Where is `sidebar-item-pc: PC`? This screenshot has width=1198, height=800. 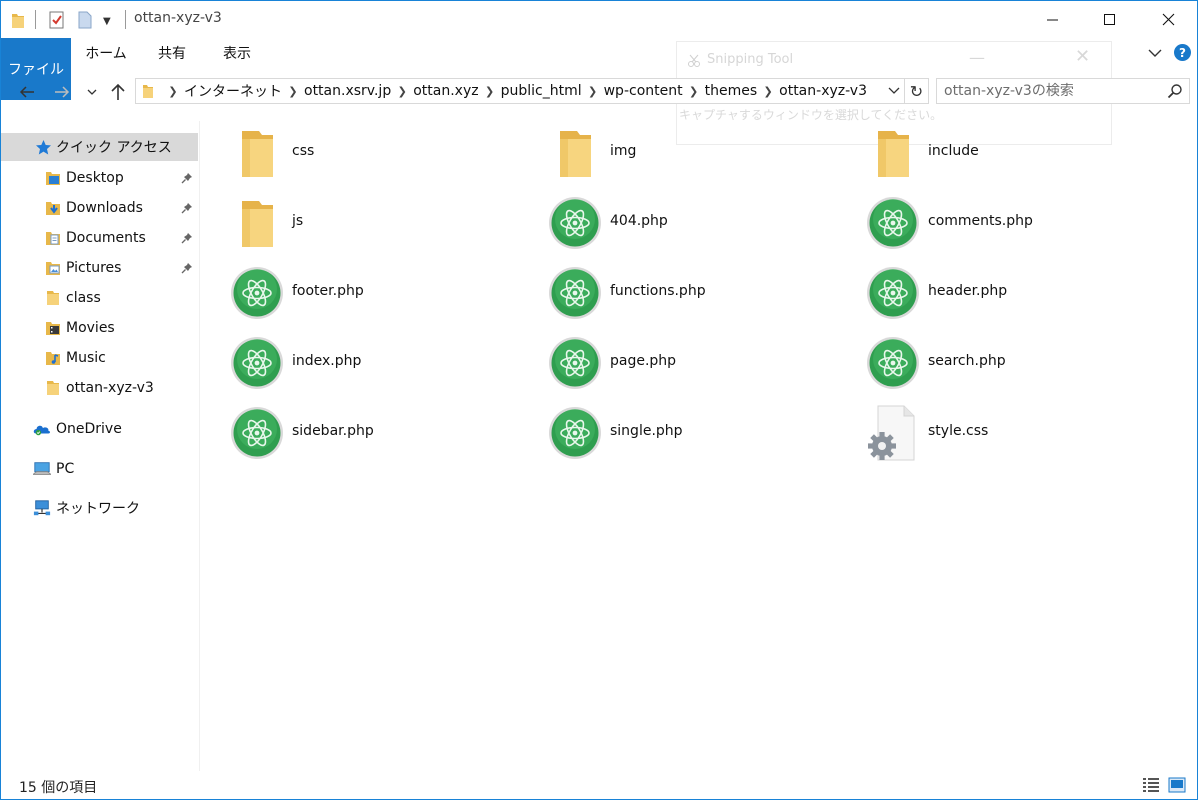 sidebar-item-pc: PC is located at coordinates (99, 469).